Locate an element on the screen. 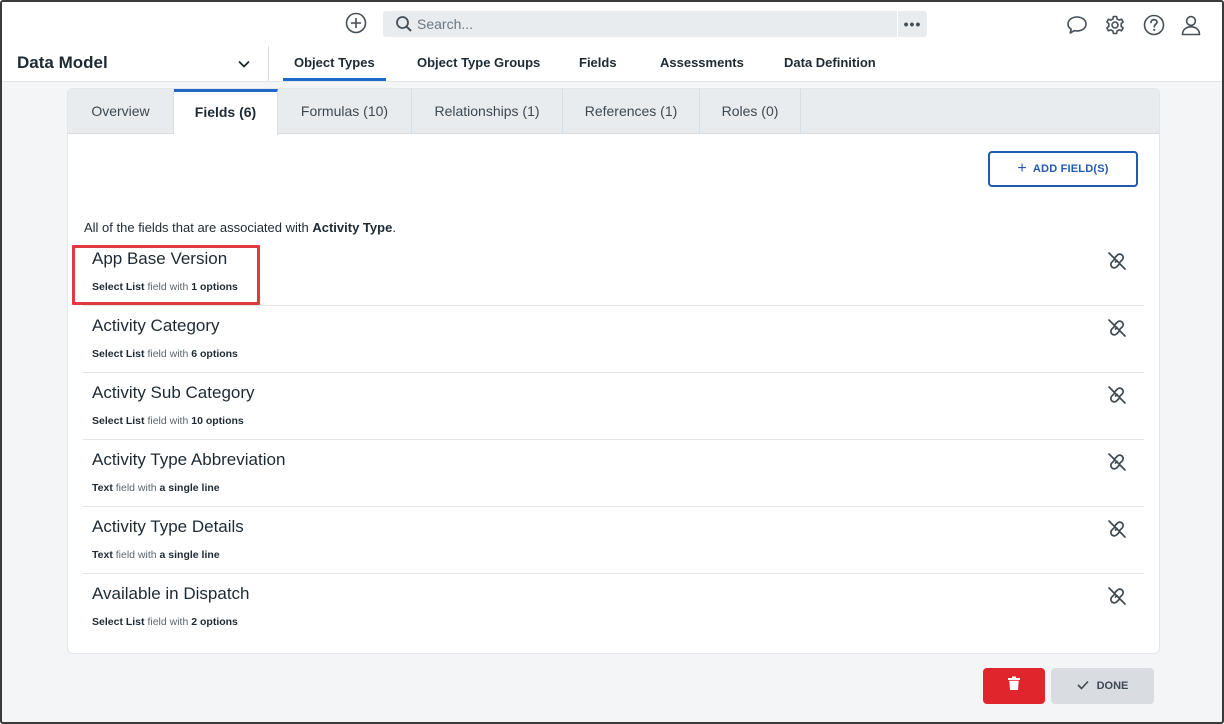  plus-icon: + is located at coordinates (1022, 168).